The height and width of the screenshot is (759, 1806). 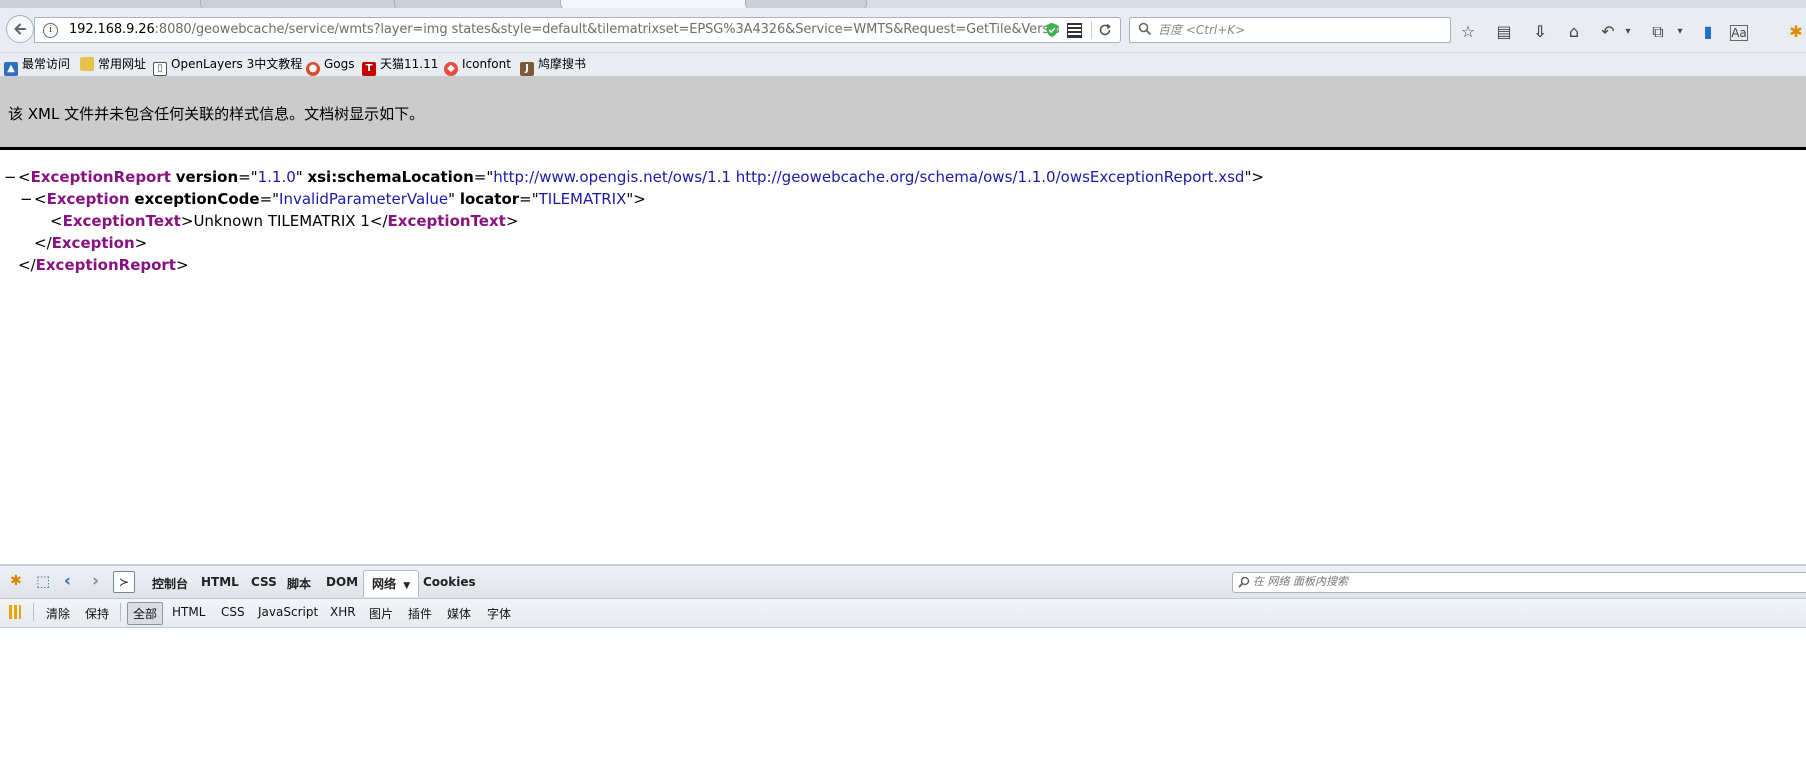 What do you see at coordinates (1145, 29) in the screenshot?
I see `search-icon` at bounding box center [1145, 29].